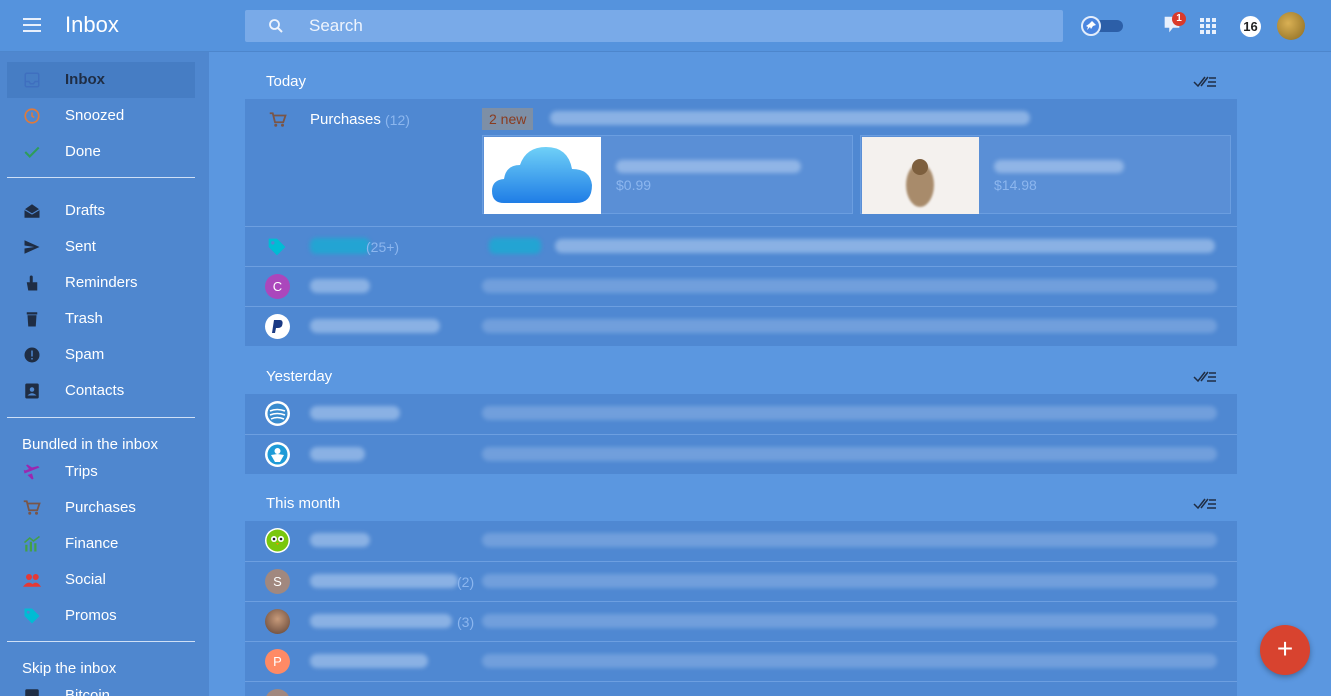 Image resolution: width=1331 pixels, height=696 pixels. What do you see at coordinates (1045, 174) in the screenshot?
I see `purchase-tile: $14.98` at bounding box center [1045, 174].